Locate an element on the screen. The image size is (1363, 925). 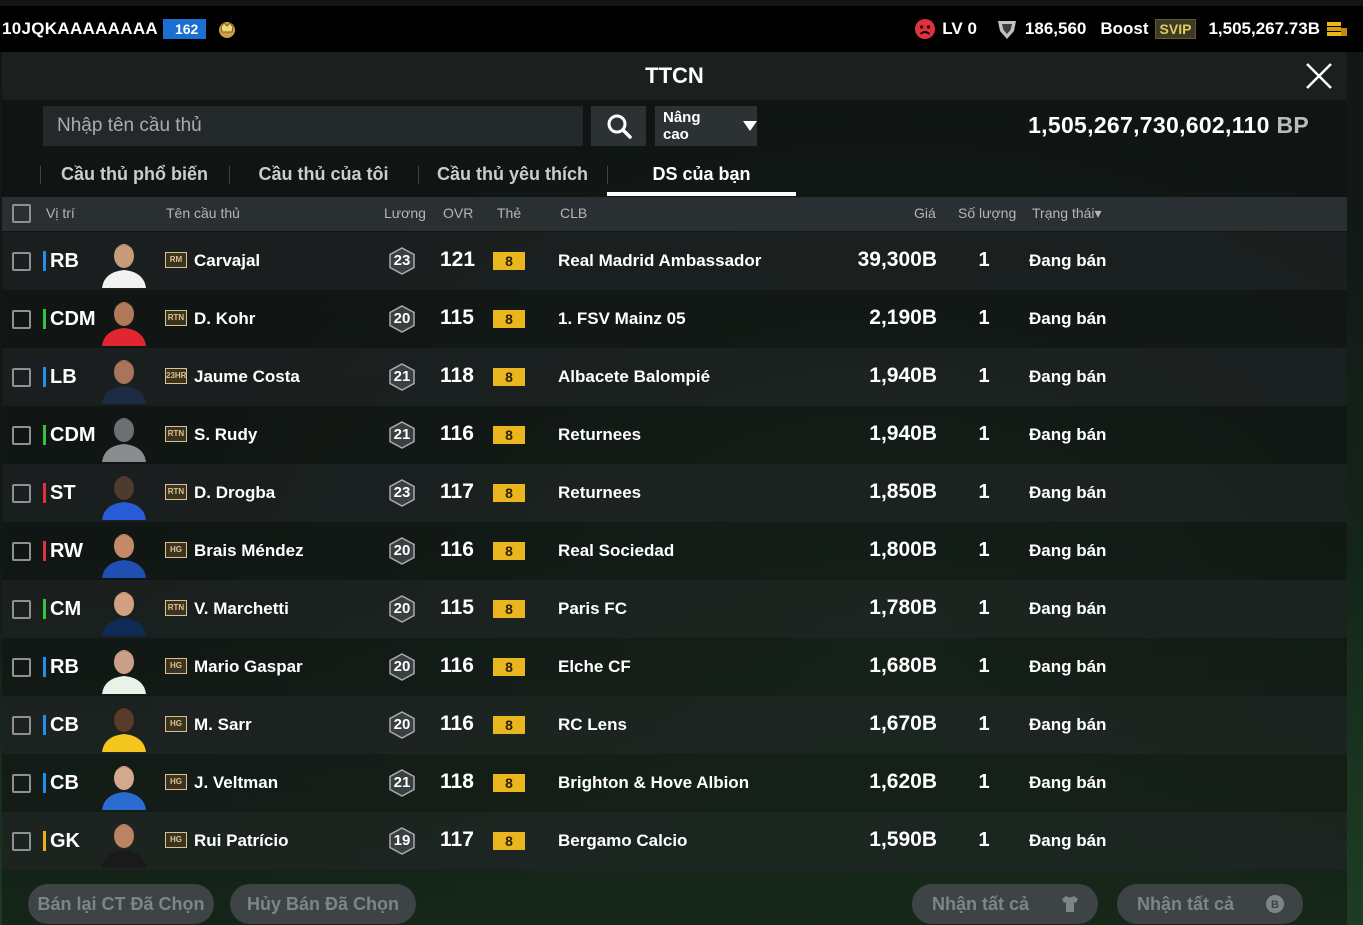
resell-selected-button: Bán lại CT Đã Chọn is located at coordinates (121, 904).